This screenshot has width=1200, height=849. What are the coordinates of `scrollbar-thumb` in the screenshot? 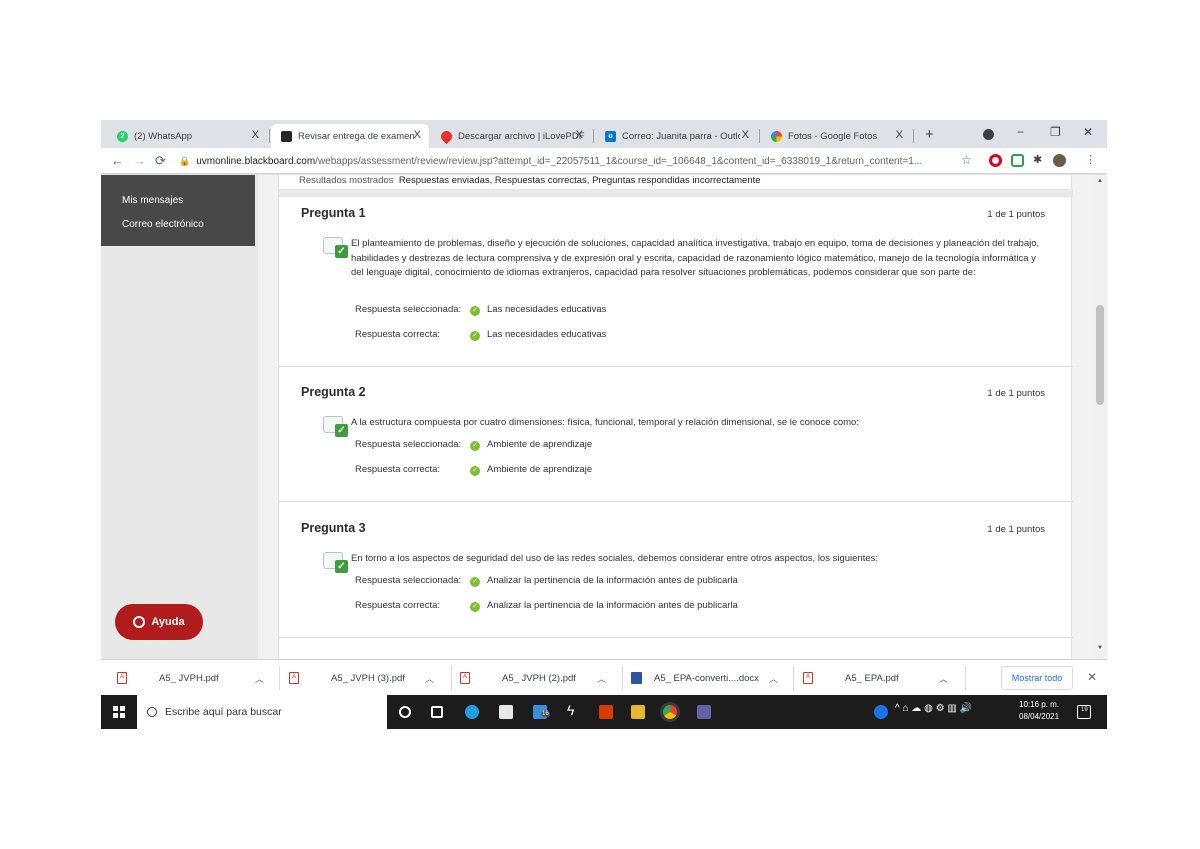 It's located at (1100, 355).